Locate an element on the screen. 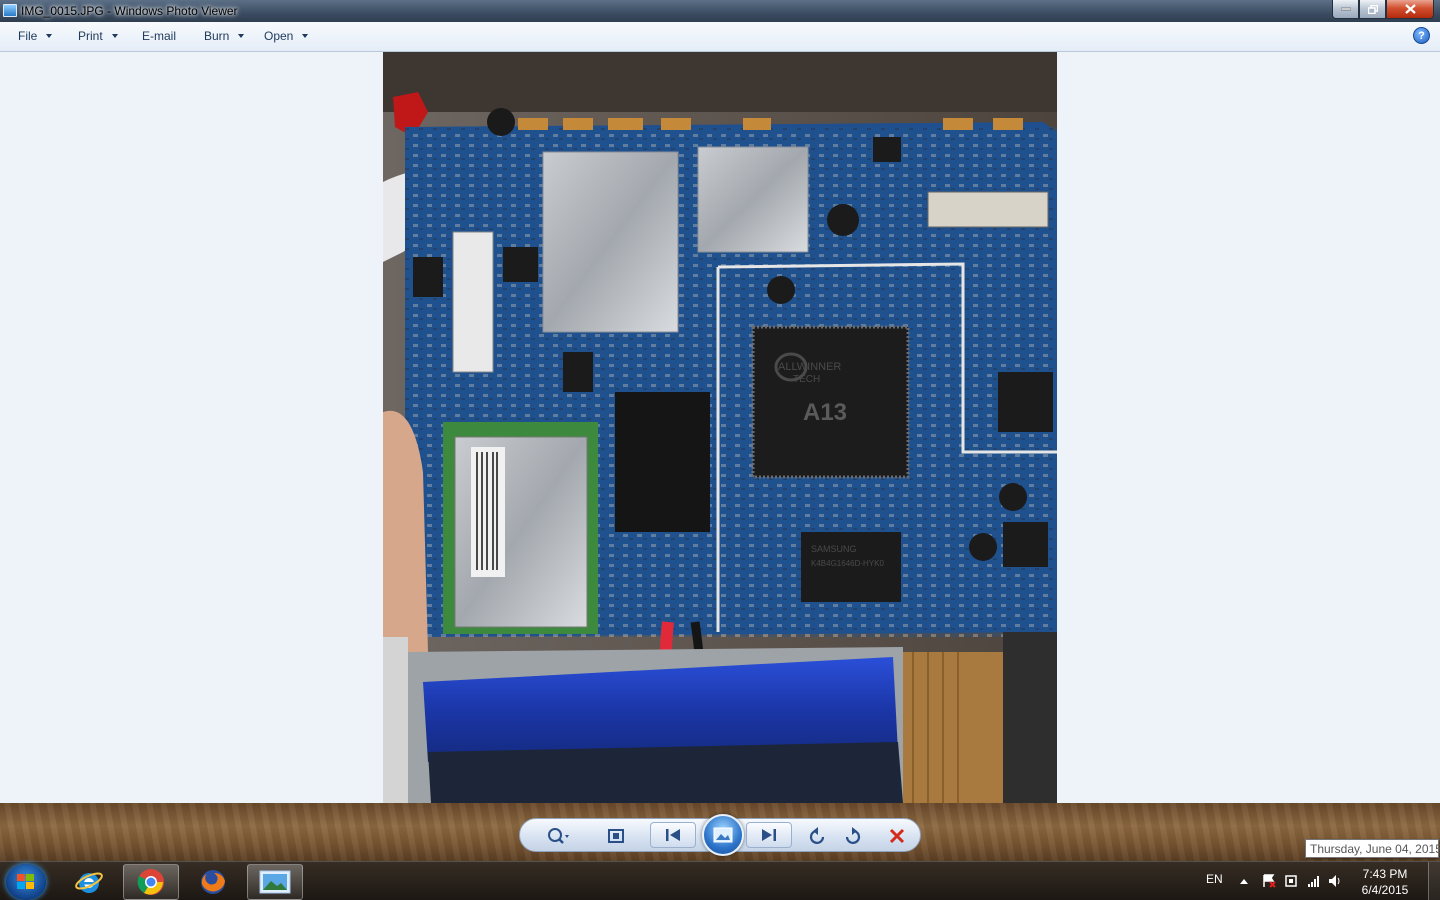 The width and height of the screenshot is (1440, 900). internet-explorer-icon is located at coordinates (89, 882).